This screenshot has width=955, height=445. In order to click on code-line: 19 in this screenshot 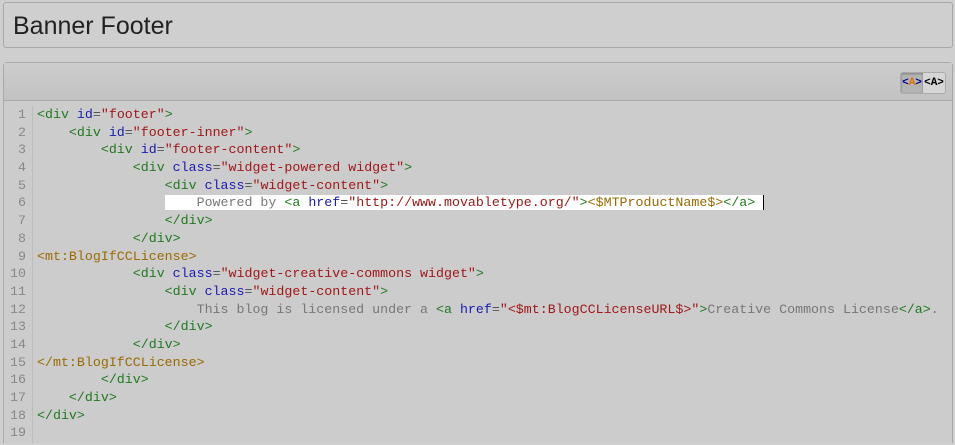, I will do `click(478, 433)`.